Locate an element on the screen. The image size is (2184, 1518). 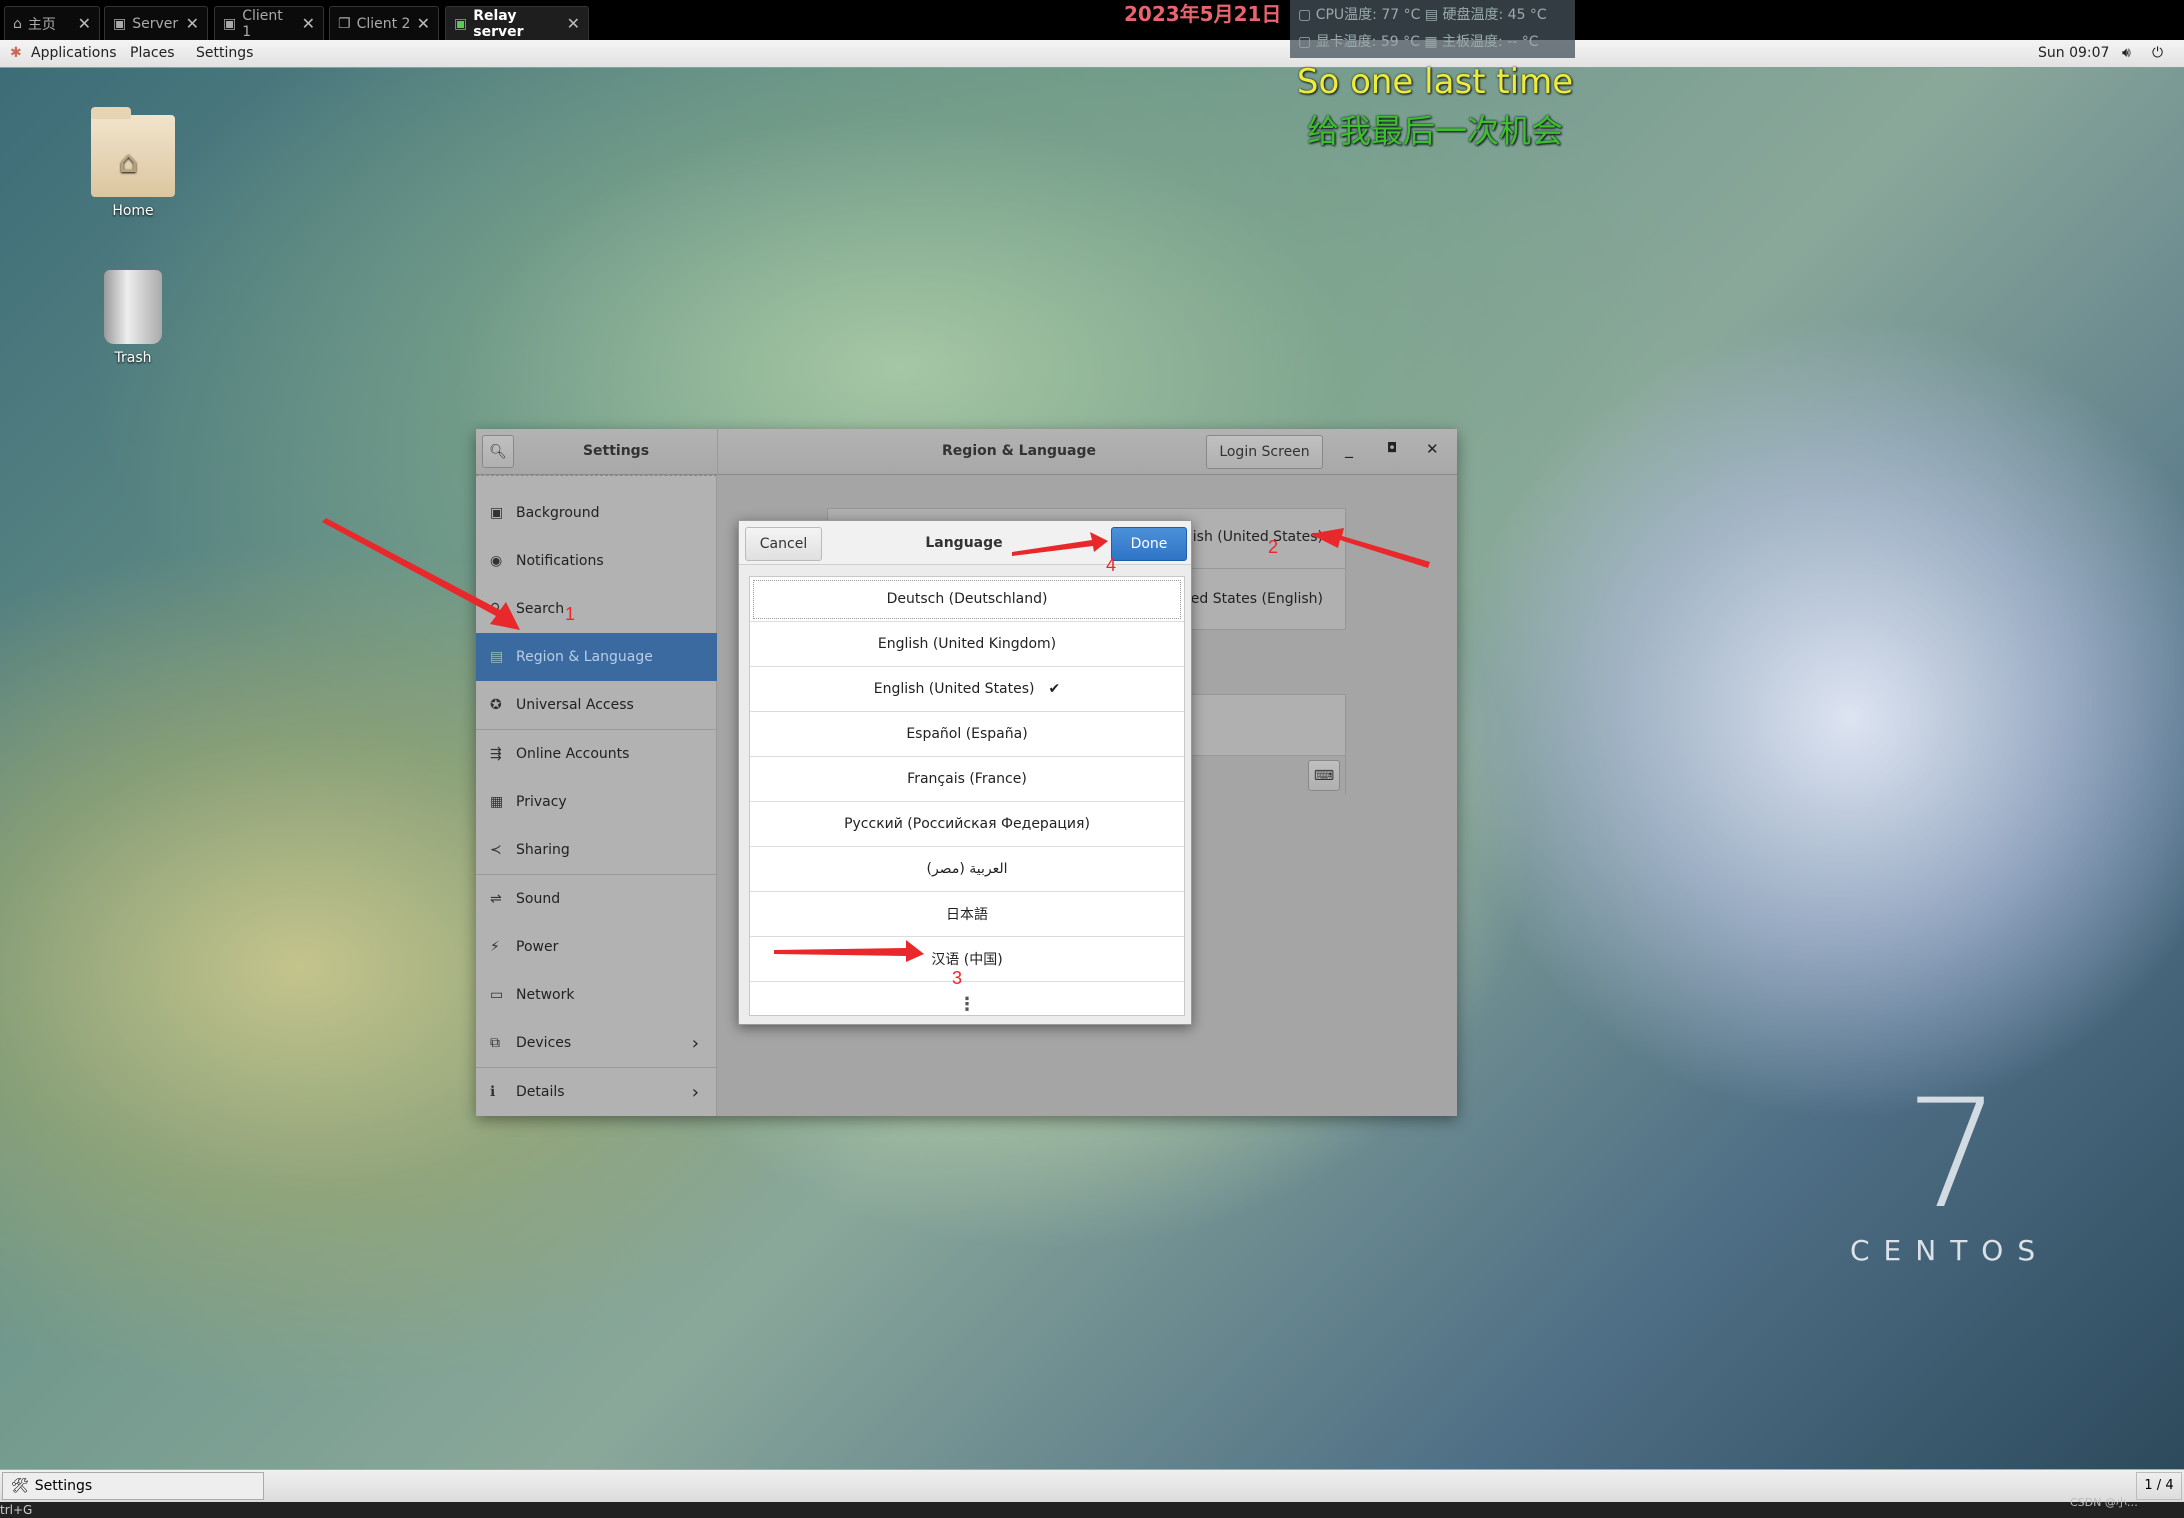
sidebar-item-universal-access: ✪ Universal Access is located at coordinates (596, 705).